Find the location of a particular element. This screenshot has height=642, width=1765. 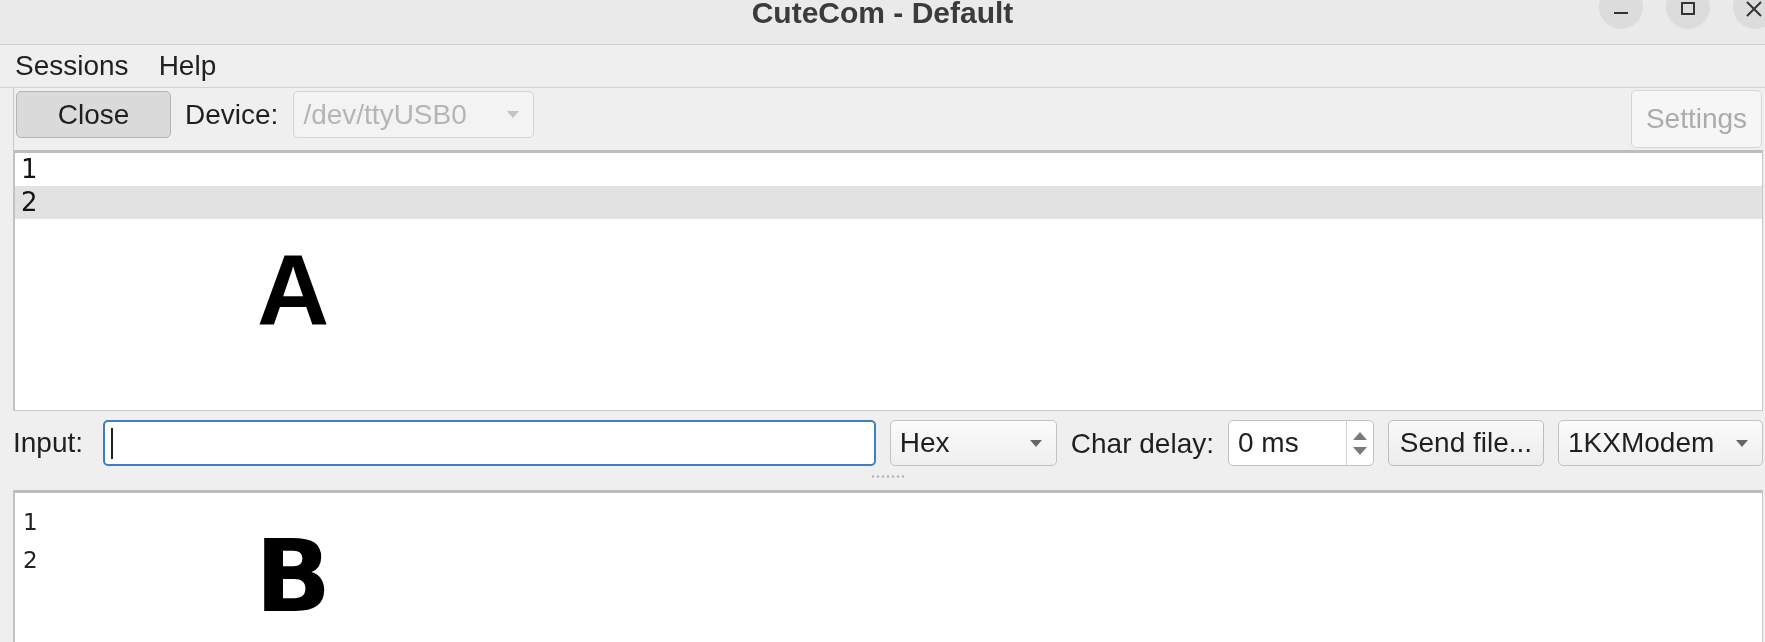

input-label: Input: is located at coordinates (48, 443).